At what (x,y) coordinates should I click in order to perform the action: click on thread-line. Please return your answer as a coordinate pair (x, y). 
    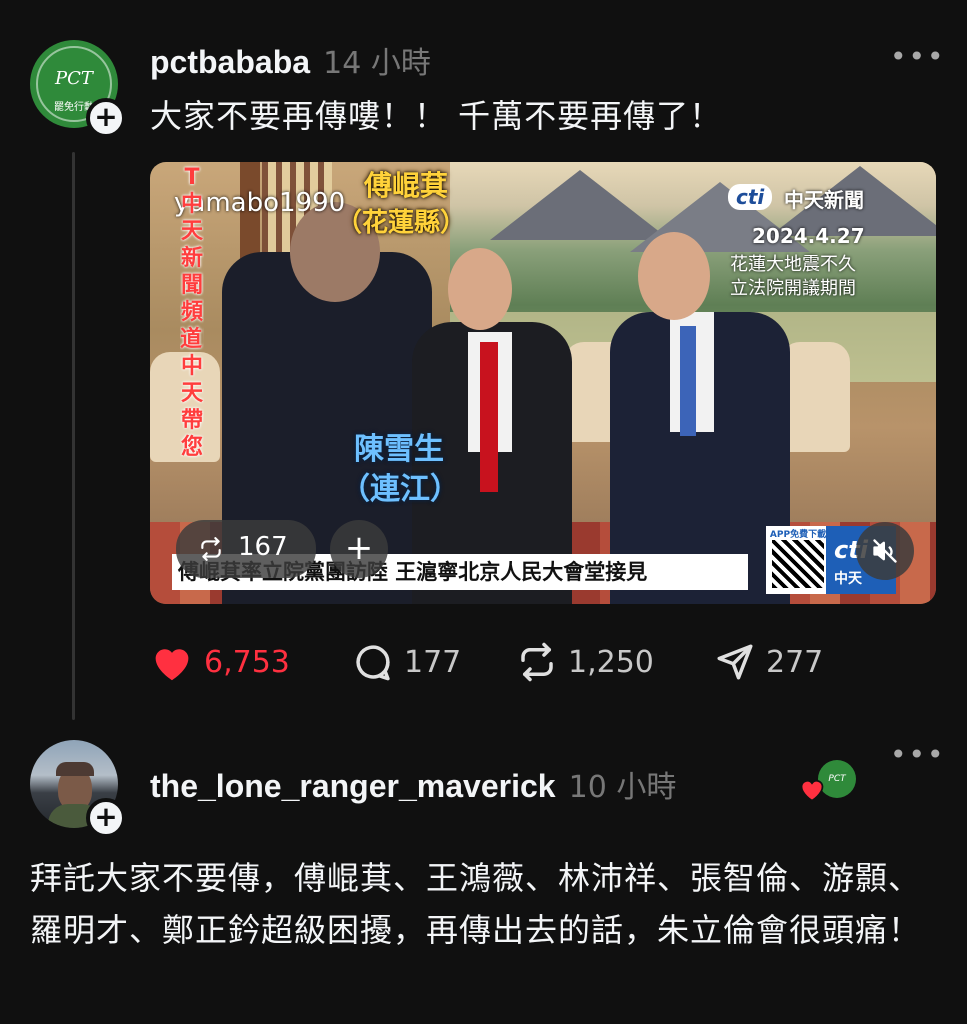
    Looking at the image, I should click on (73, 436).